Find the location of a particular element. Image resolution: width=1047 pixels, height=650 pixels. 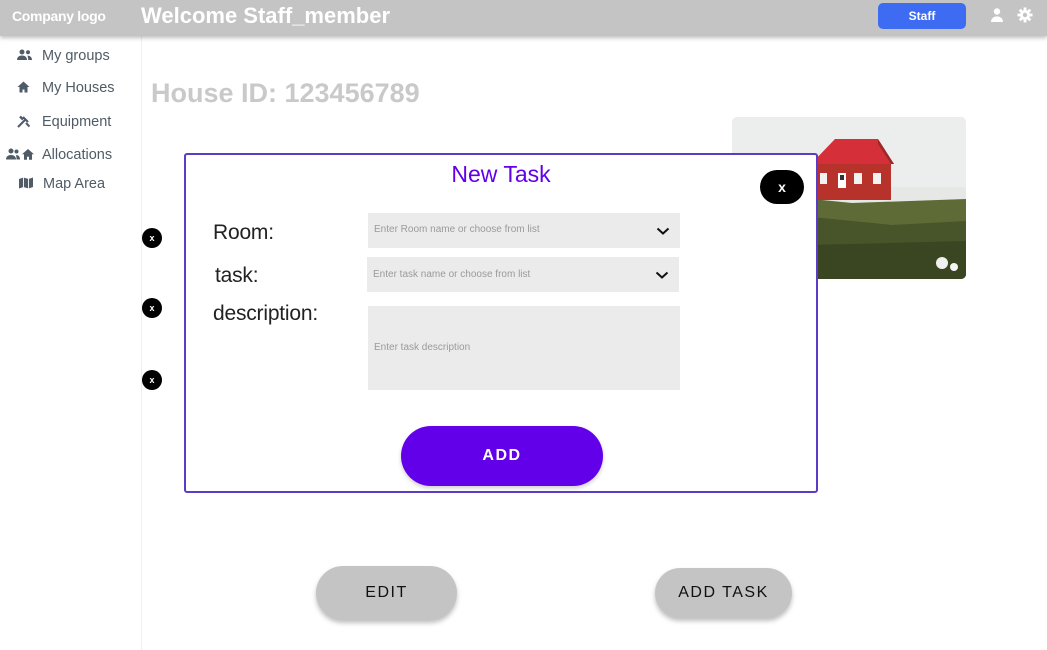

add-button: ADD is located at coordinates (502, 456).